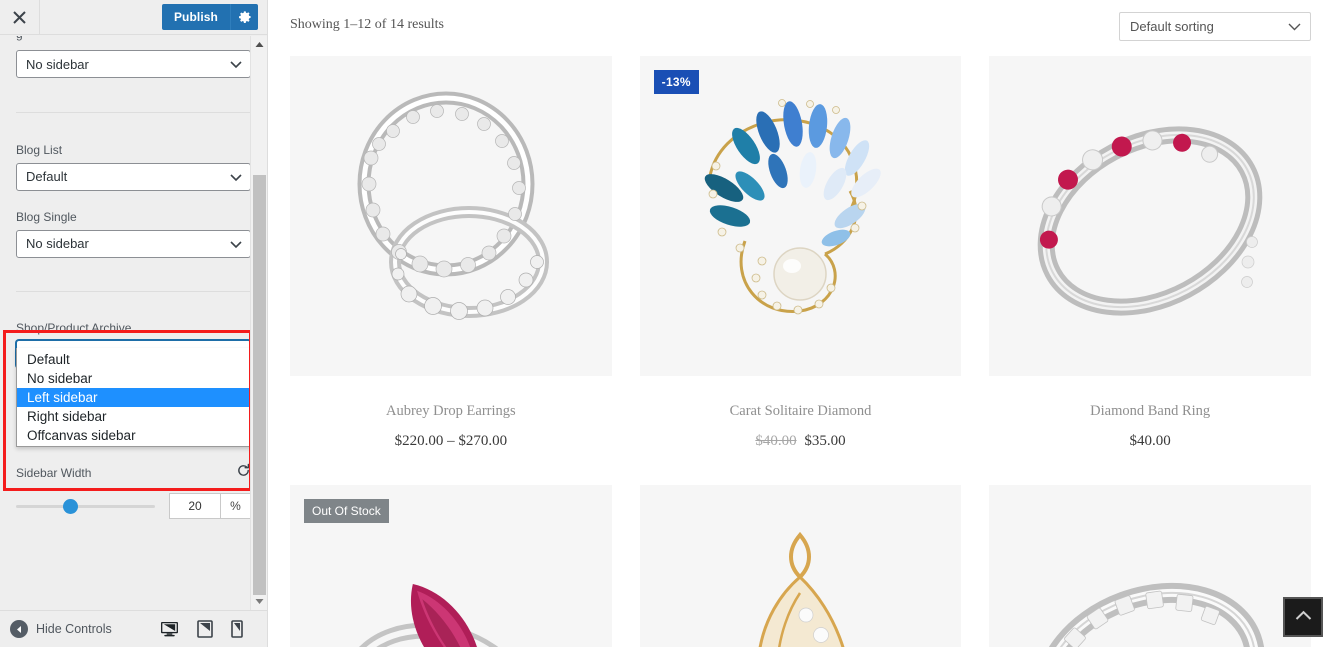  What do you see at coordinates (133, 176) in the screenshot?
I see `blog-list-select: Default` at bounding box center [133, 176].